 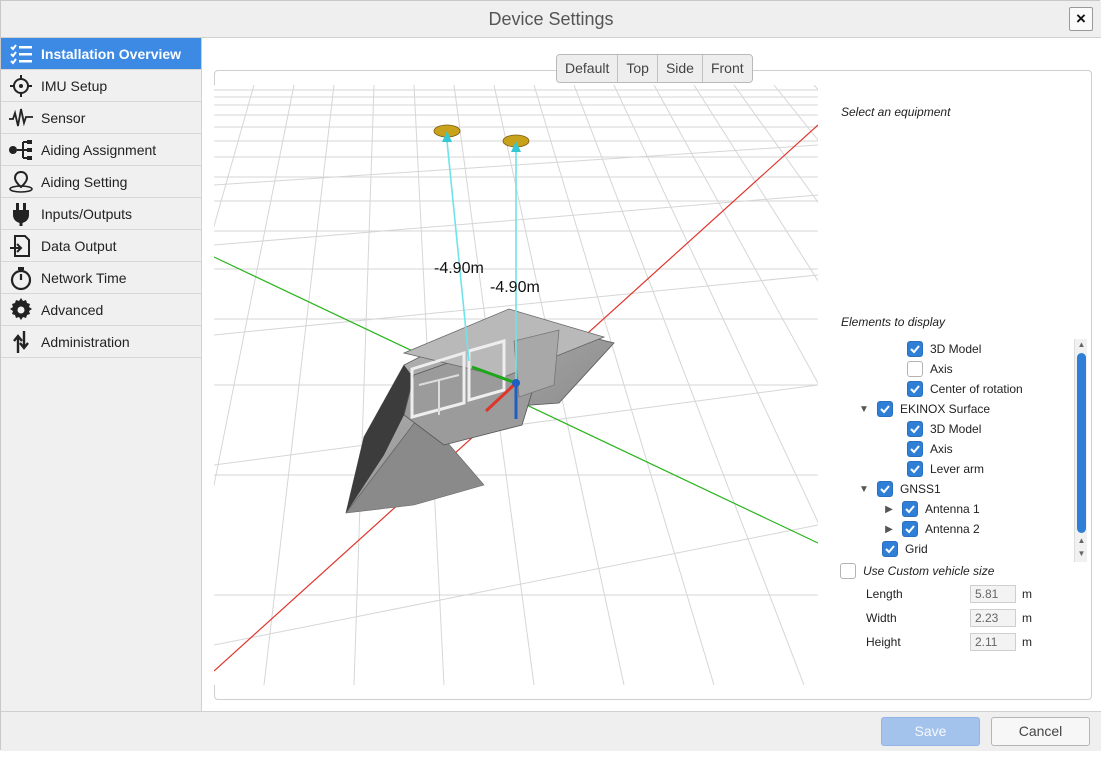 I want to click on sidebar-item-aiding-setting: Aiding Setting, so click(x=101, y=182).